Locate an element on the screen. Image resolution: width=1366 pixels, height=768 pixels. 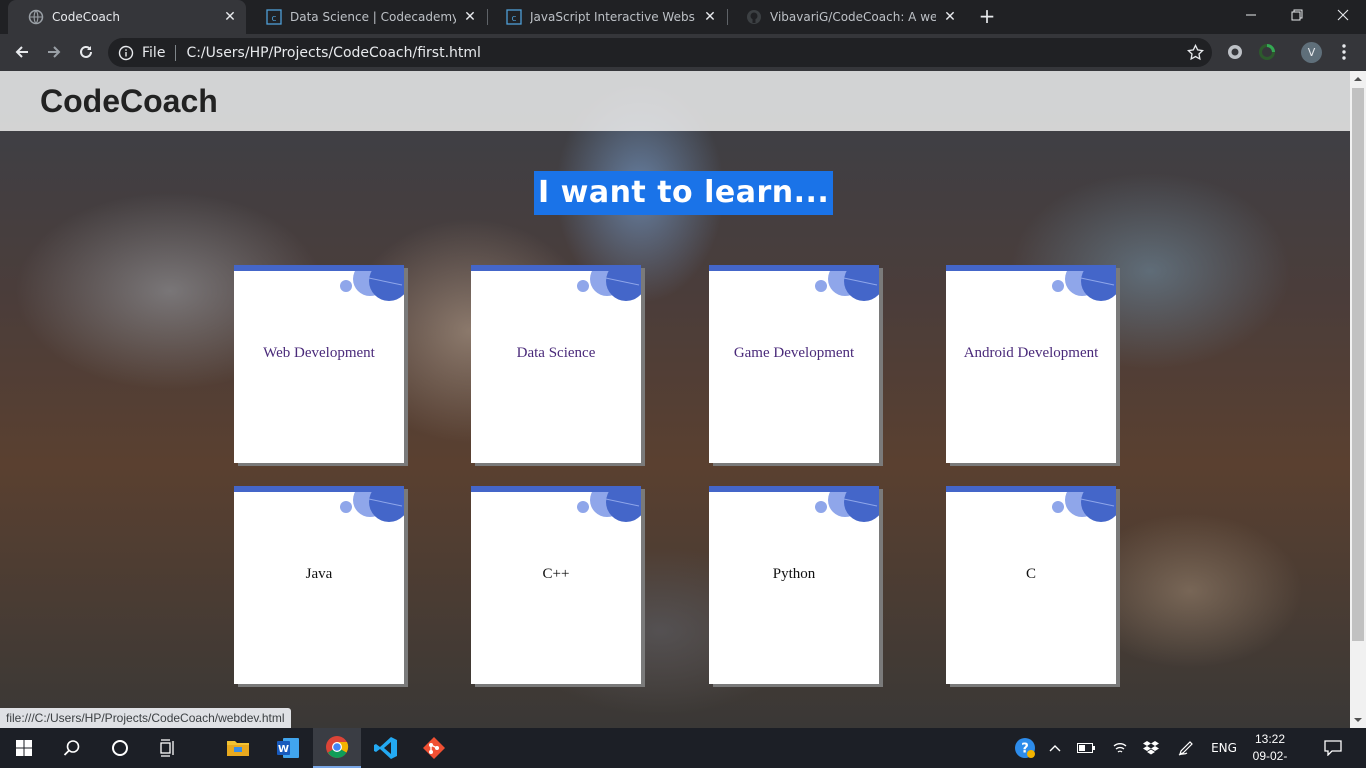
card-label: Game Development is located at coordinates (794, 353).